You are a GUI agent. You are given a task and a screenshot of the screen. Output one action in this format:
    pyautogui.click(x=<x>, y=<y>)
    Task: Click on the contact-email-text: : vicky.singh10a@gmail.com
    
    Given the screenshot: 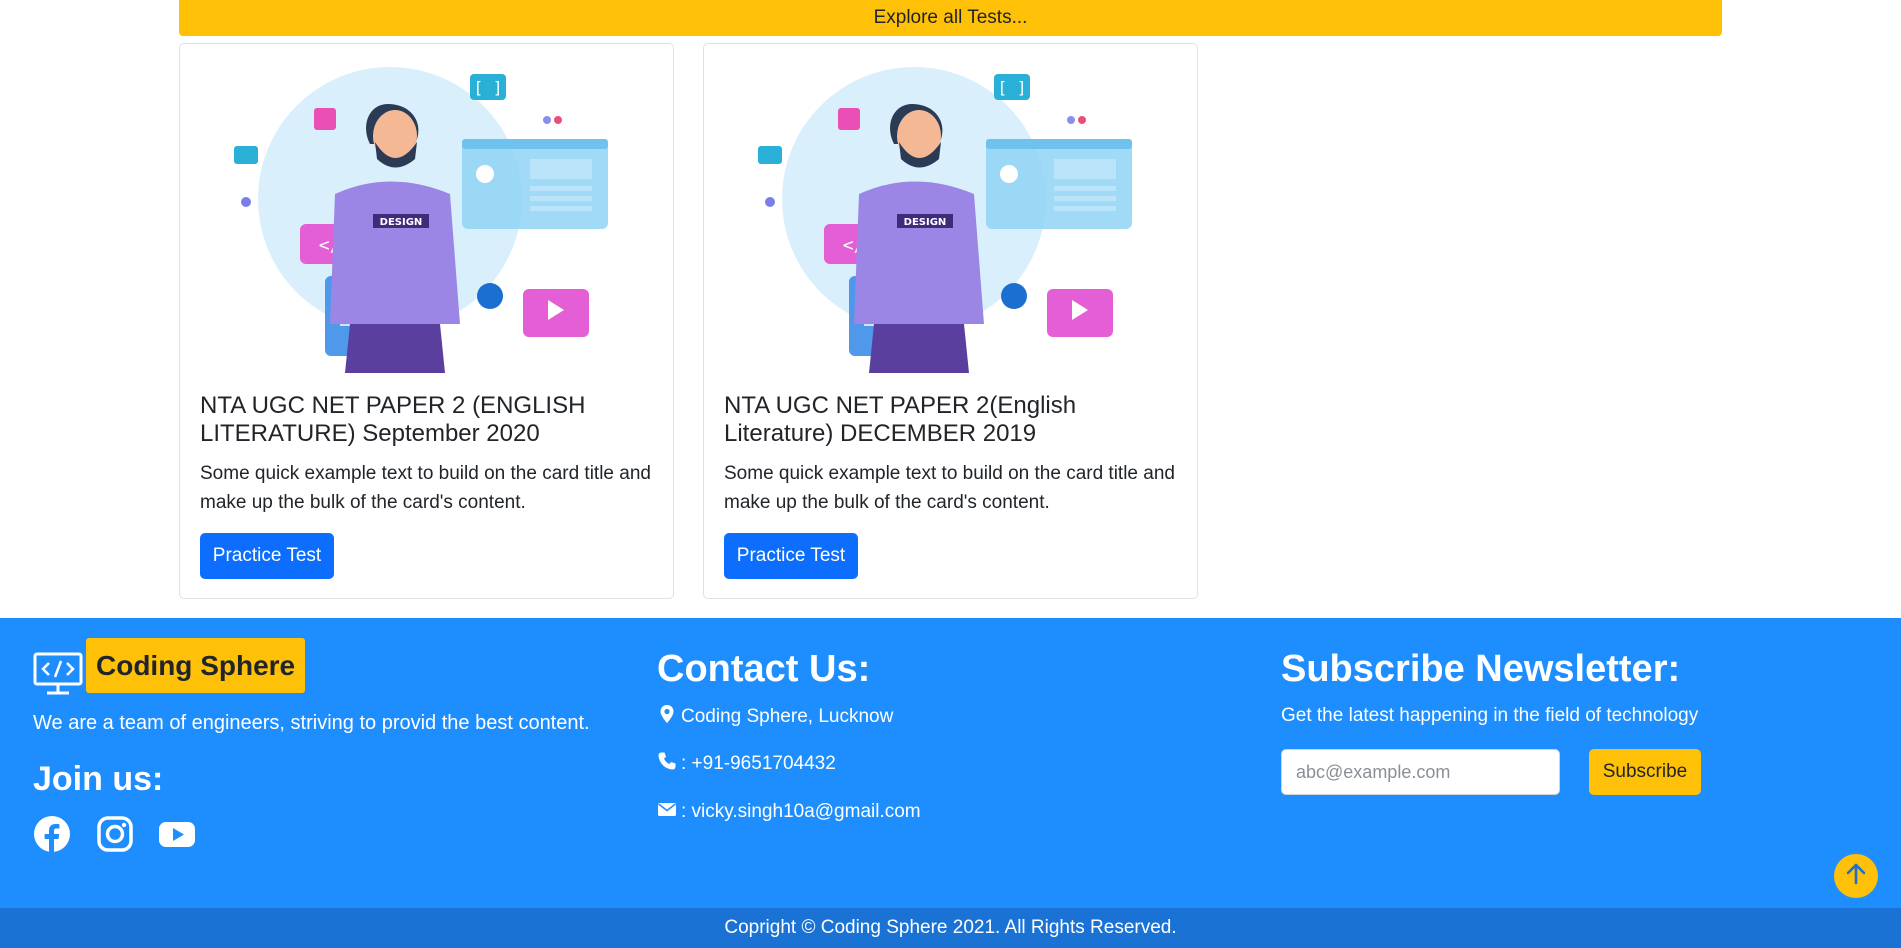 What is the action you would take?
    pyautogui.click(x=801, y=811)
    